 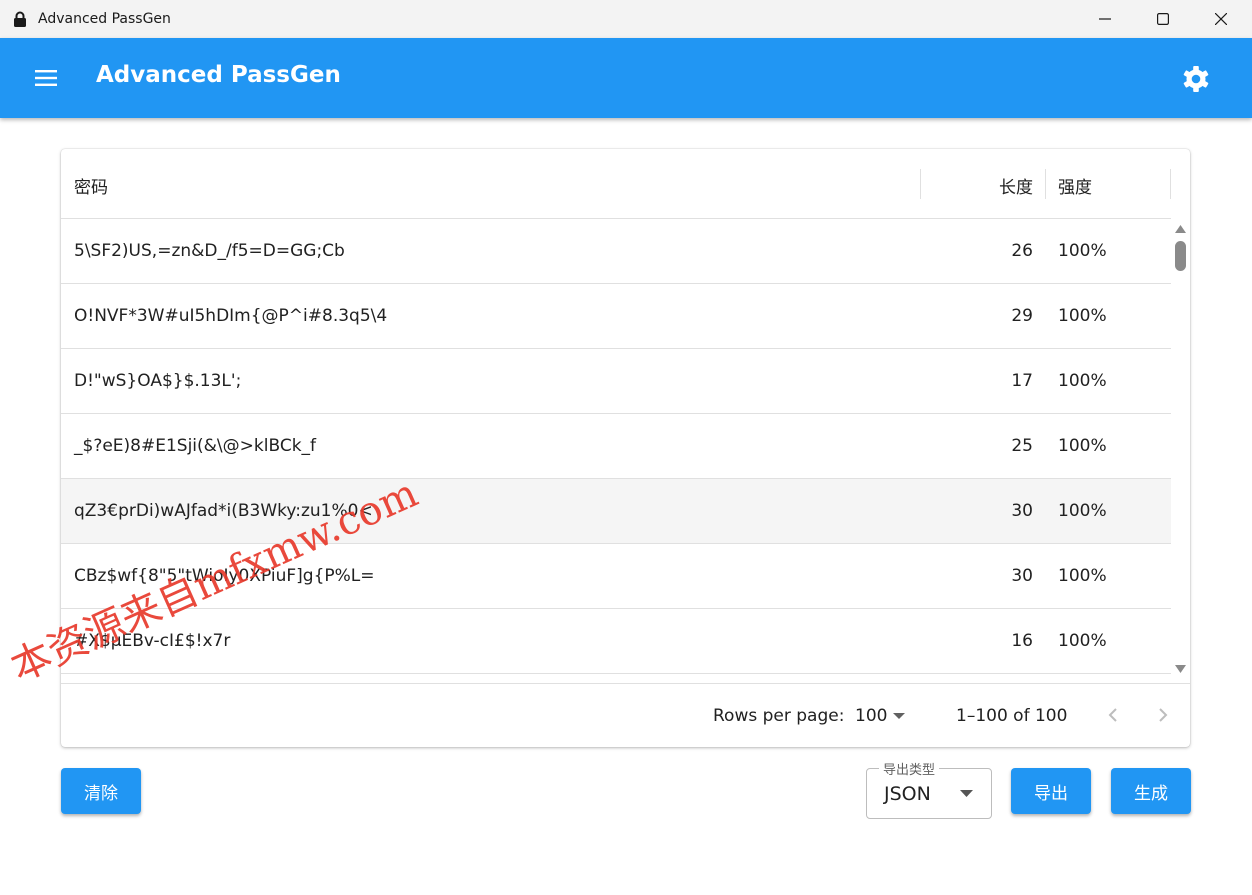 I want to click on export-type-select: 导出类型 JSON, so click(x=929, y=789).